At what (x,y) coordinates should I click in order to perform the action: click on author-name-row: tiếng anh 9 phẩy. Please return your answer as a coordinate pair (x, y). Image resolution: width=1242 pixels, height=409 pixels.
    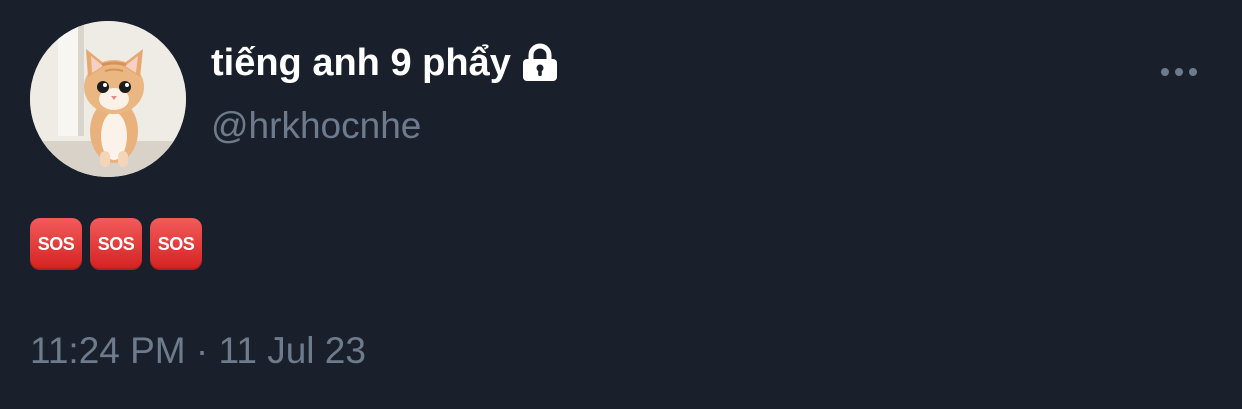
    Looking at the image, I should click on (385, 63).